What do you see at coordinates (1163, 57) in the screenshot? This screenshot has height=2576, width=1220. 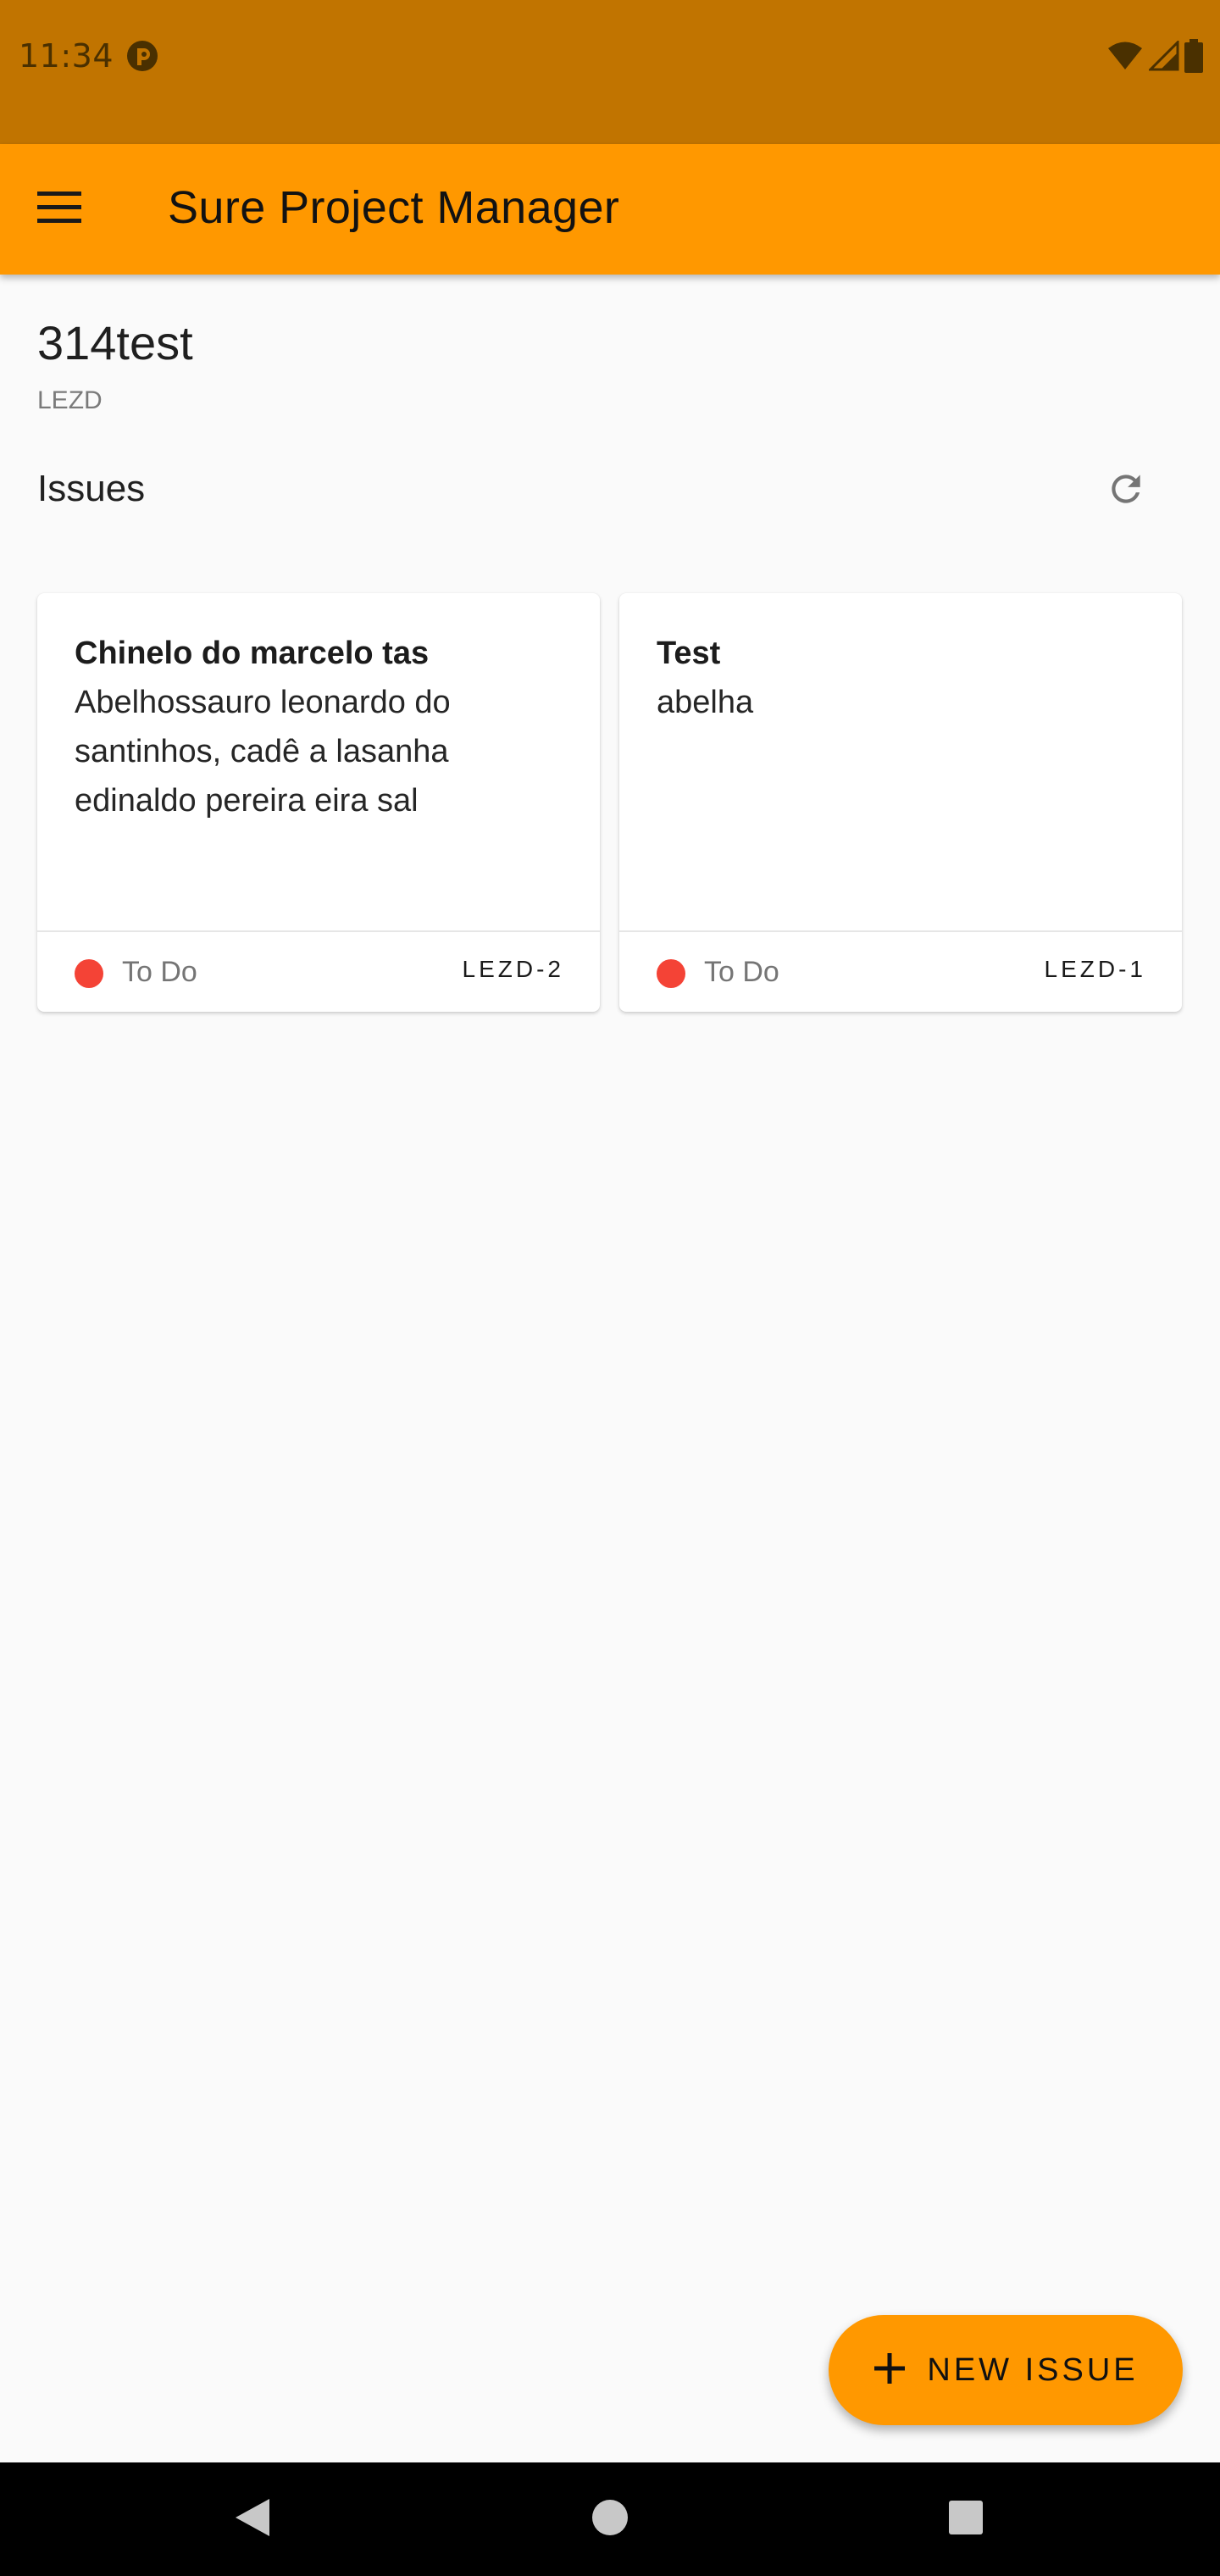 I see `cellular-signal-icon` at bounding box center [1163, 57].